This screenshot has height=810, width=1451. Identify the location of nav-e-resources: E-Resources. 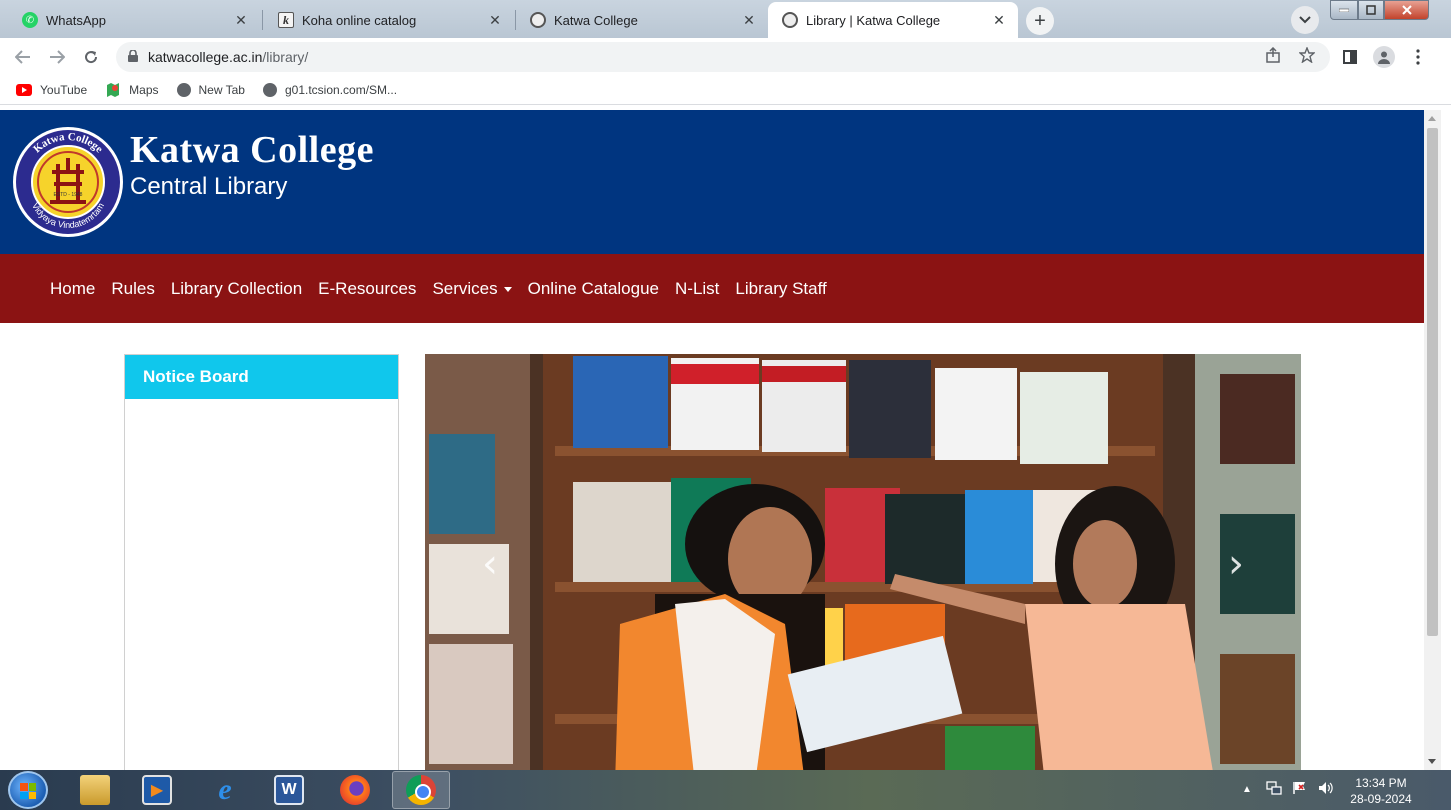
(367, 289).